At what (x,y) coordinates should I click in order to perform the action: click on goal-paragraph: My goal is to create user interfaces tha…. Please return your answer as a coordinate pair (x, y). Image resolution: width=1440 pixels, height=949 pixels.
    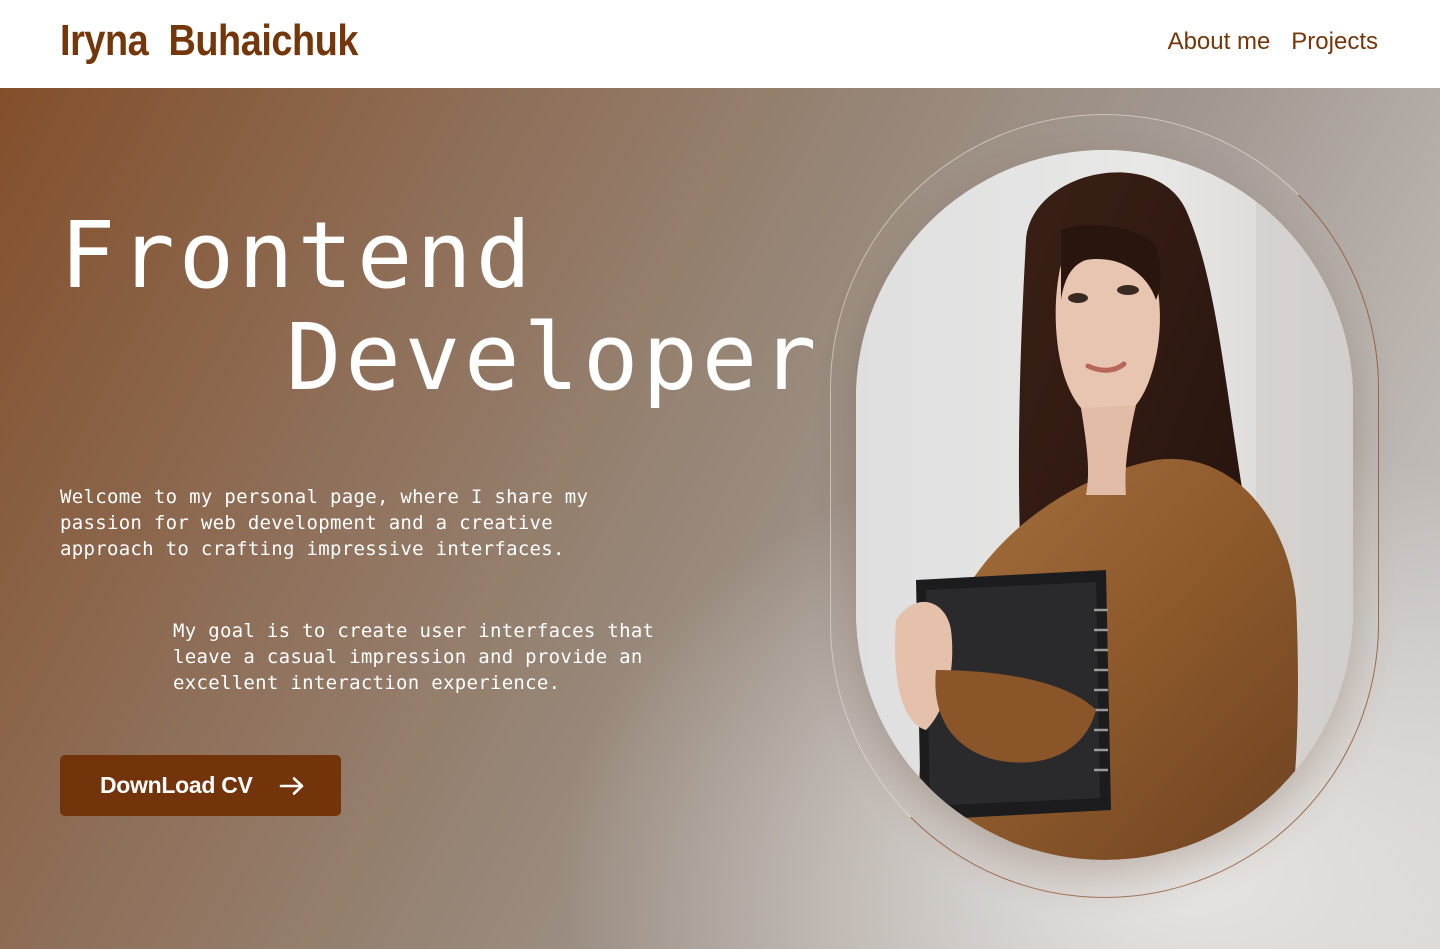
    Looking at the image, I should click on (414, 657).